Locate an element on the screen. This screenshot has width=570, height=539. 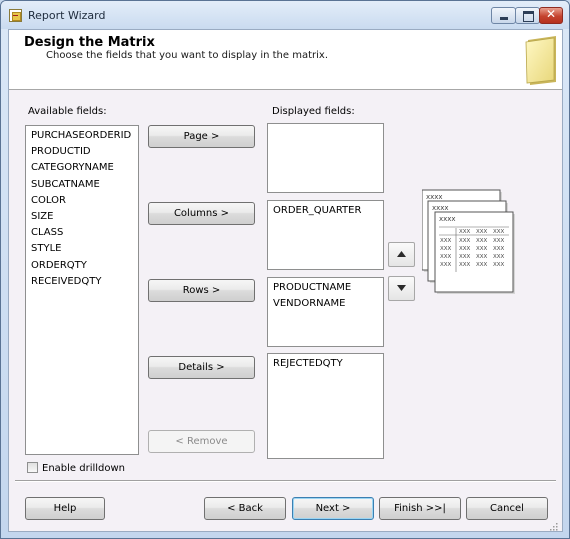
move-down-button is located at coordinates (401, 288).